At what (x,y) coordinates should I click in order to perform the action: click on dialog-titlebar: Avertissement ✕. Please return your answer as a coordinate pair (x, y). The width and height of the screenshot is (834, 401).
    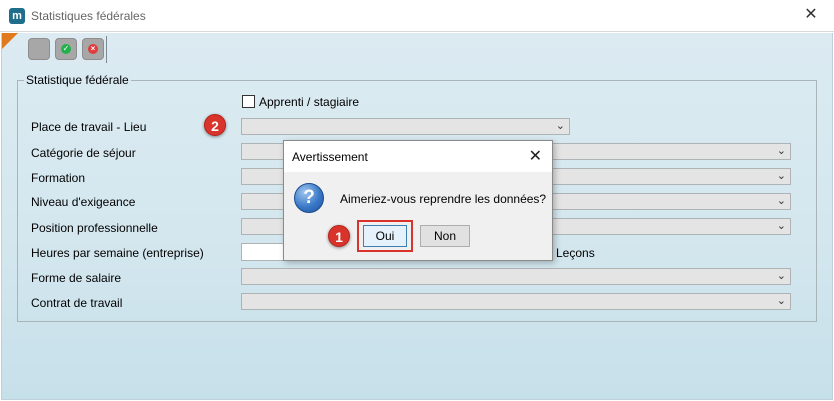
    Looking at the image, I should click on (418, 156).